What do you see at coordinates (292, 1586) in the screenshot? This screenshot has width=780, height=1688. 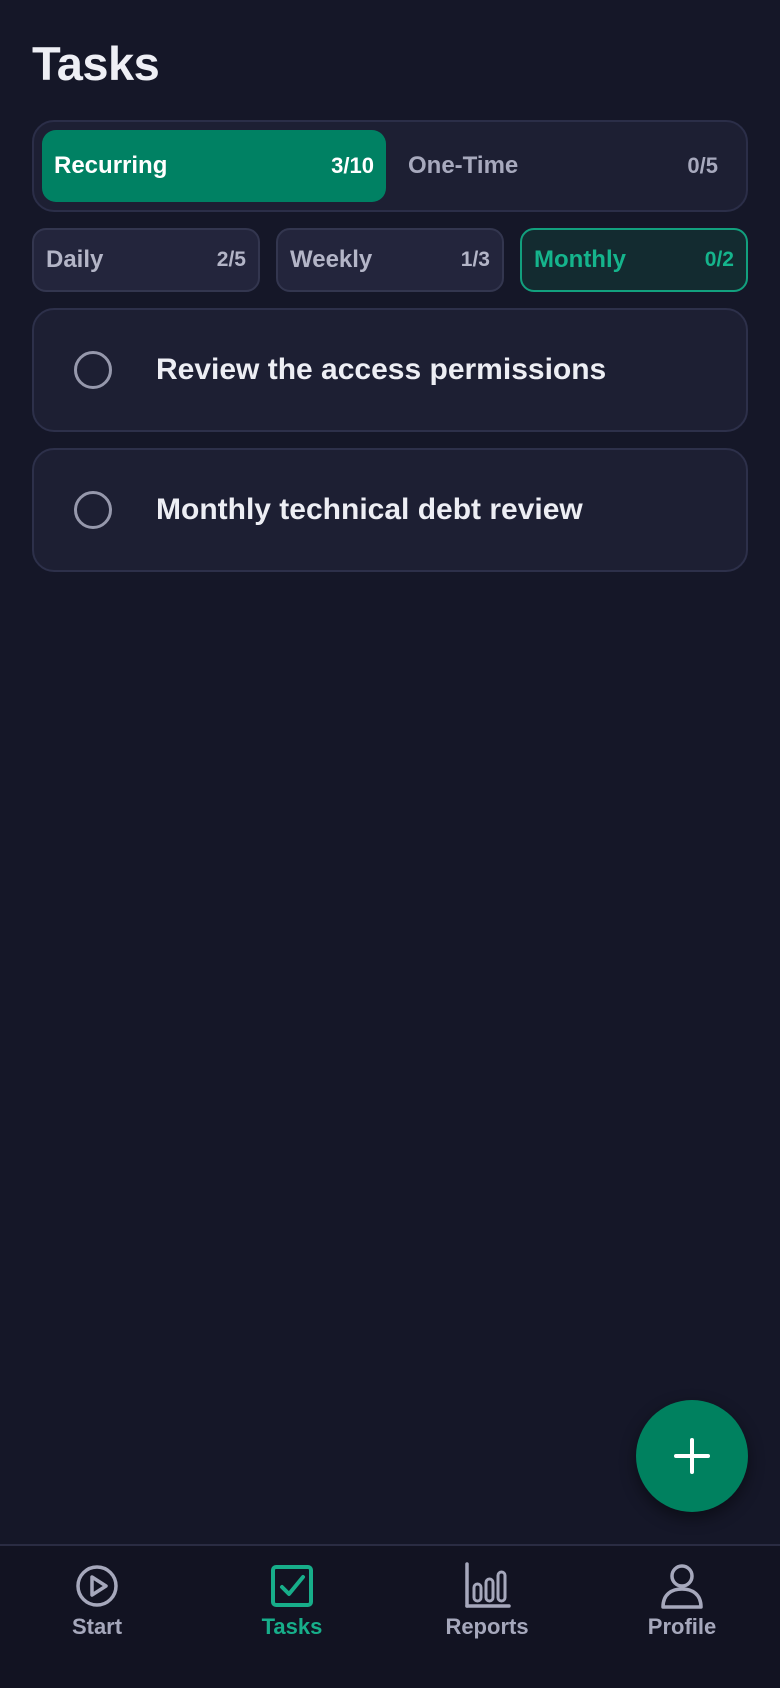 I see `check-square-icon` at bounding box center [292, 1586].